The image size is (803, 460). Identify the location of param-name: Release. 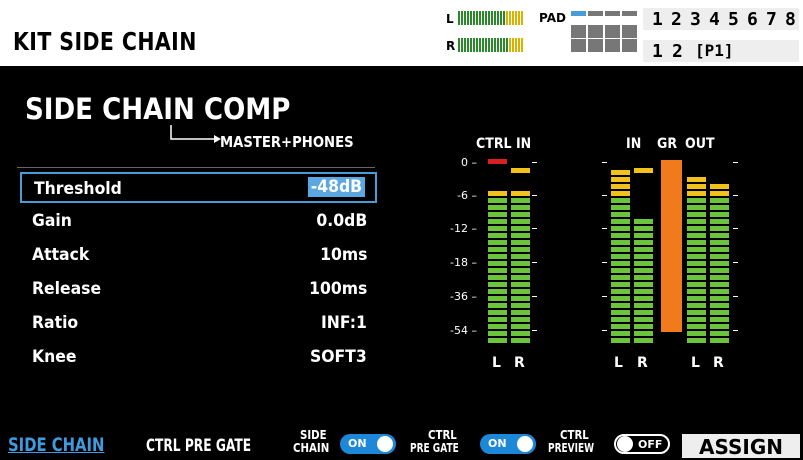
(67, 289).